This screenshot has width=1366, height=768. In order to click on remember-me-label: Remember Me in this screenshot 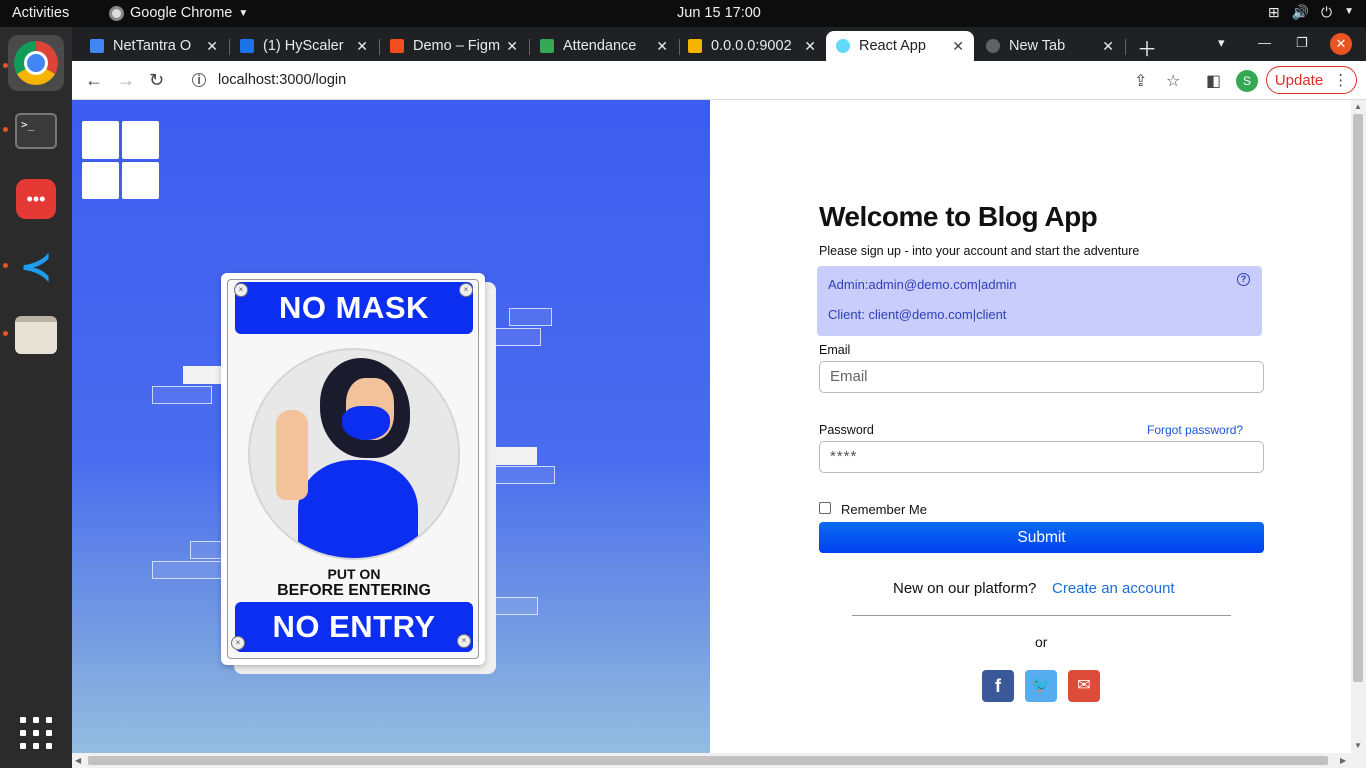, I will do `click(884, 509)`.